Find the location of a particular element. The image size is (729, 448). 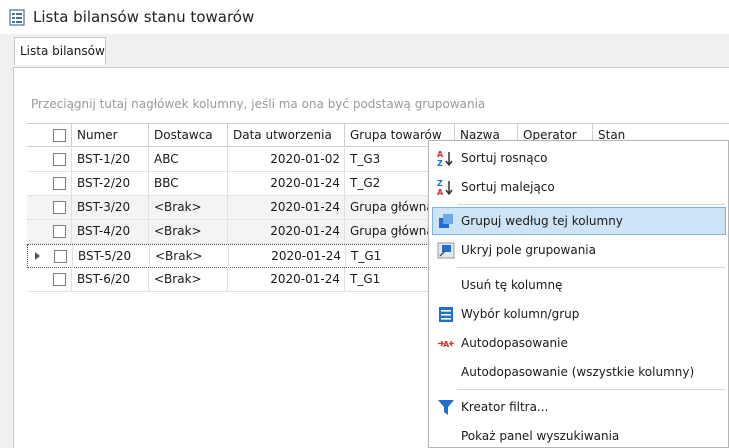

menu-item-label: Grupuj według tej kolumny is located at coordinates (542, 221).